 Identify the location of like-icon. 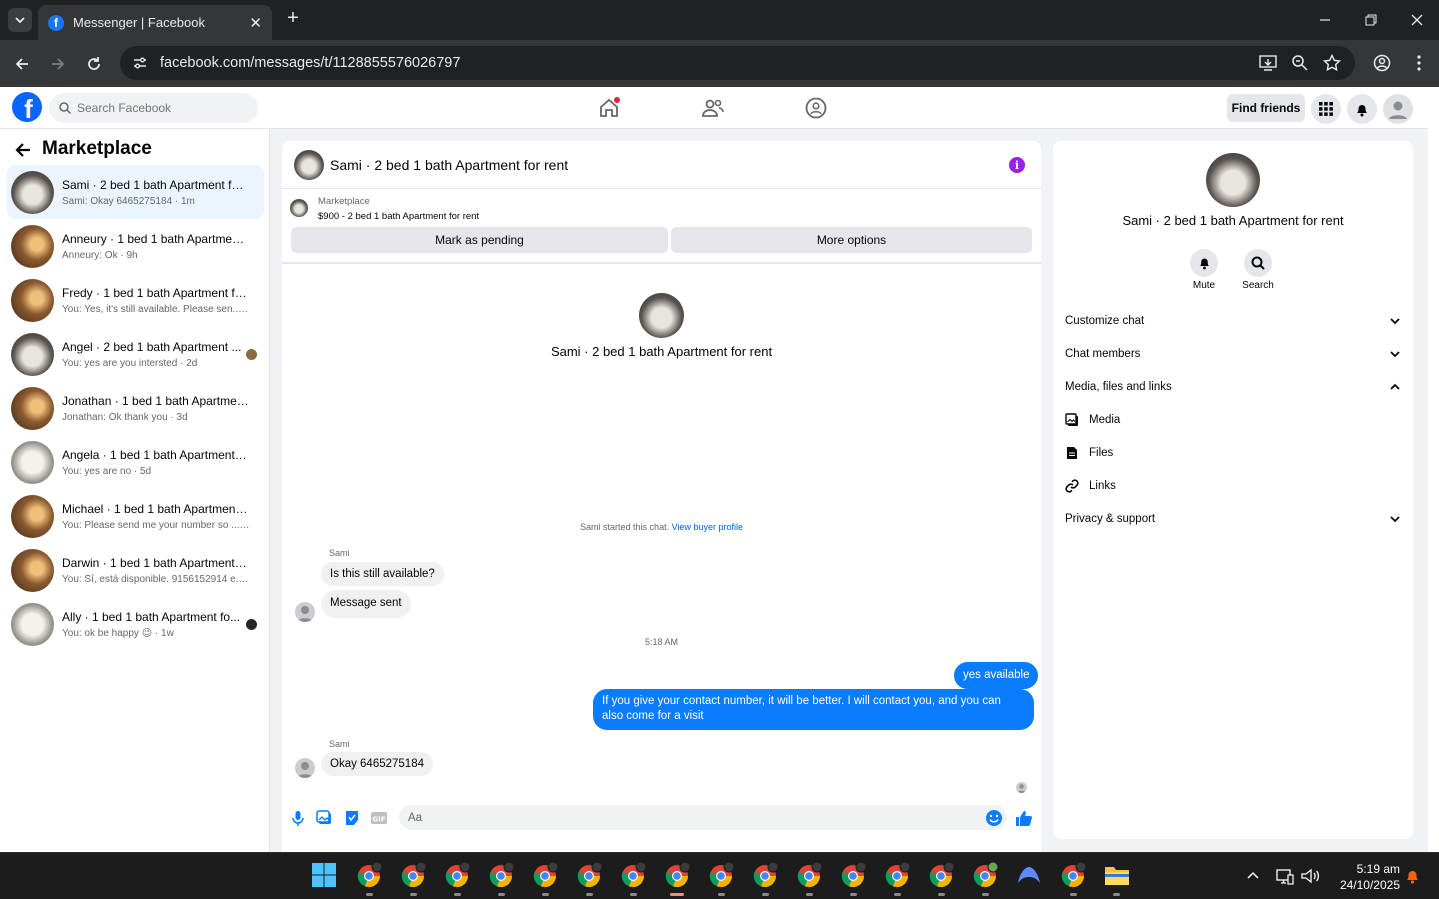
(1024, 818).